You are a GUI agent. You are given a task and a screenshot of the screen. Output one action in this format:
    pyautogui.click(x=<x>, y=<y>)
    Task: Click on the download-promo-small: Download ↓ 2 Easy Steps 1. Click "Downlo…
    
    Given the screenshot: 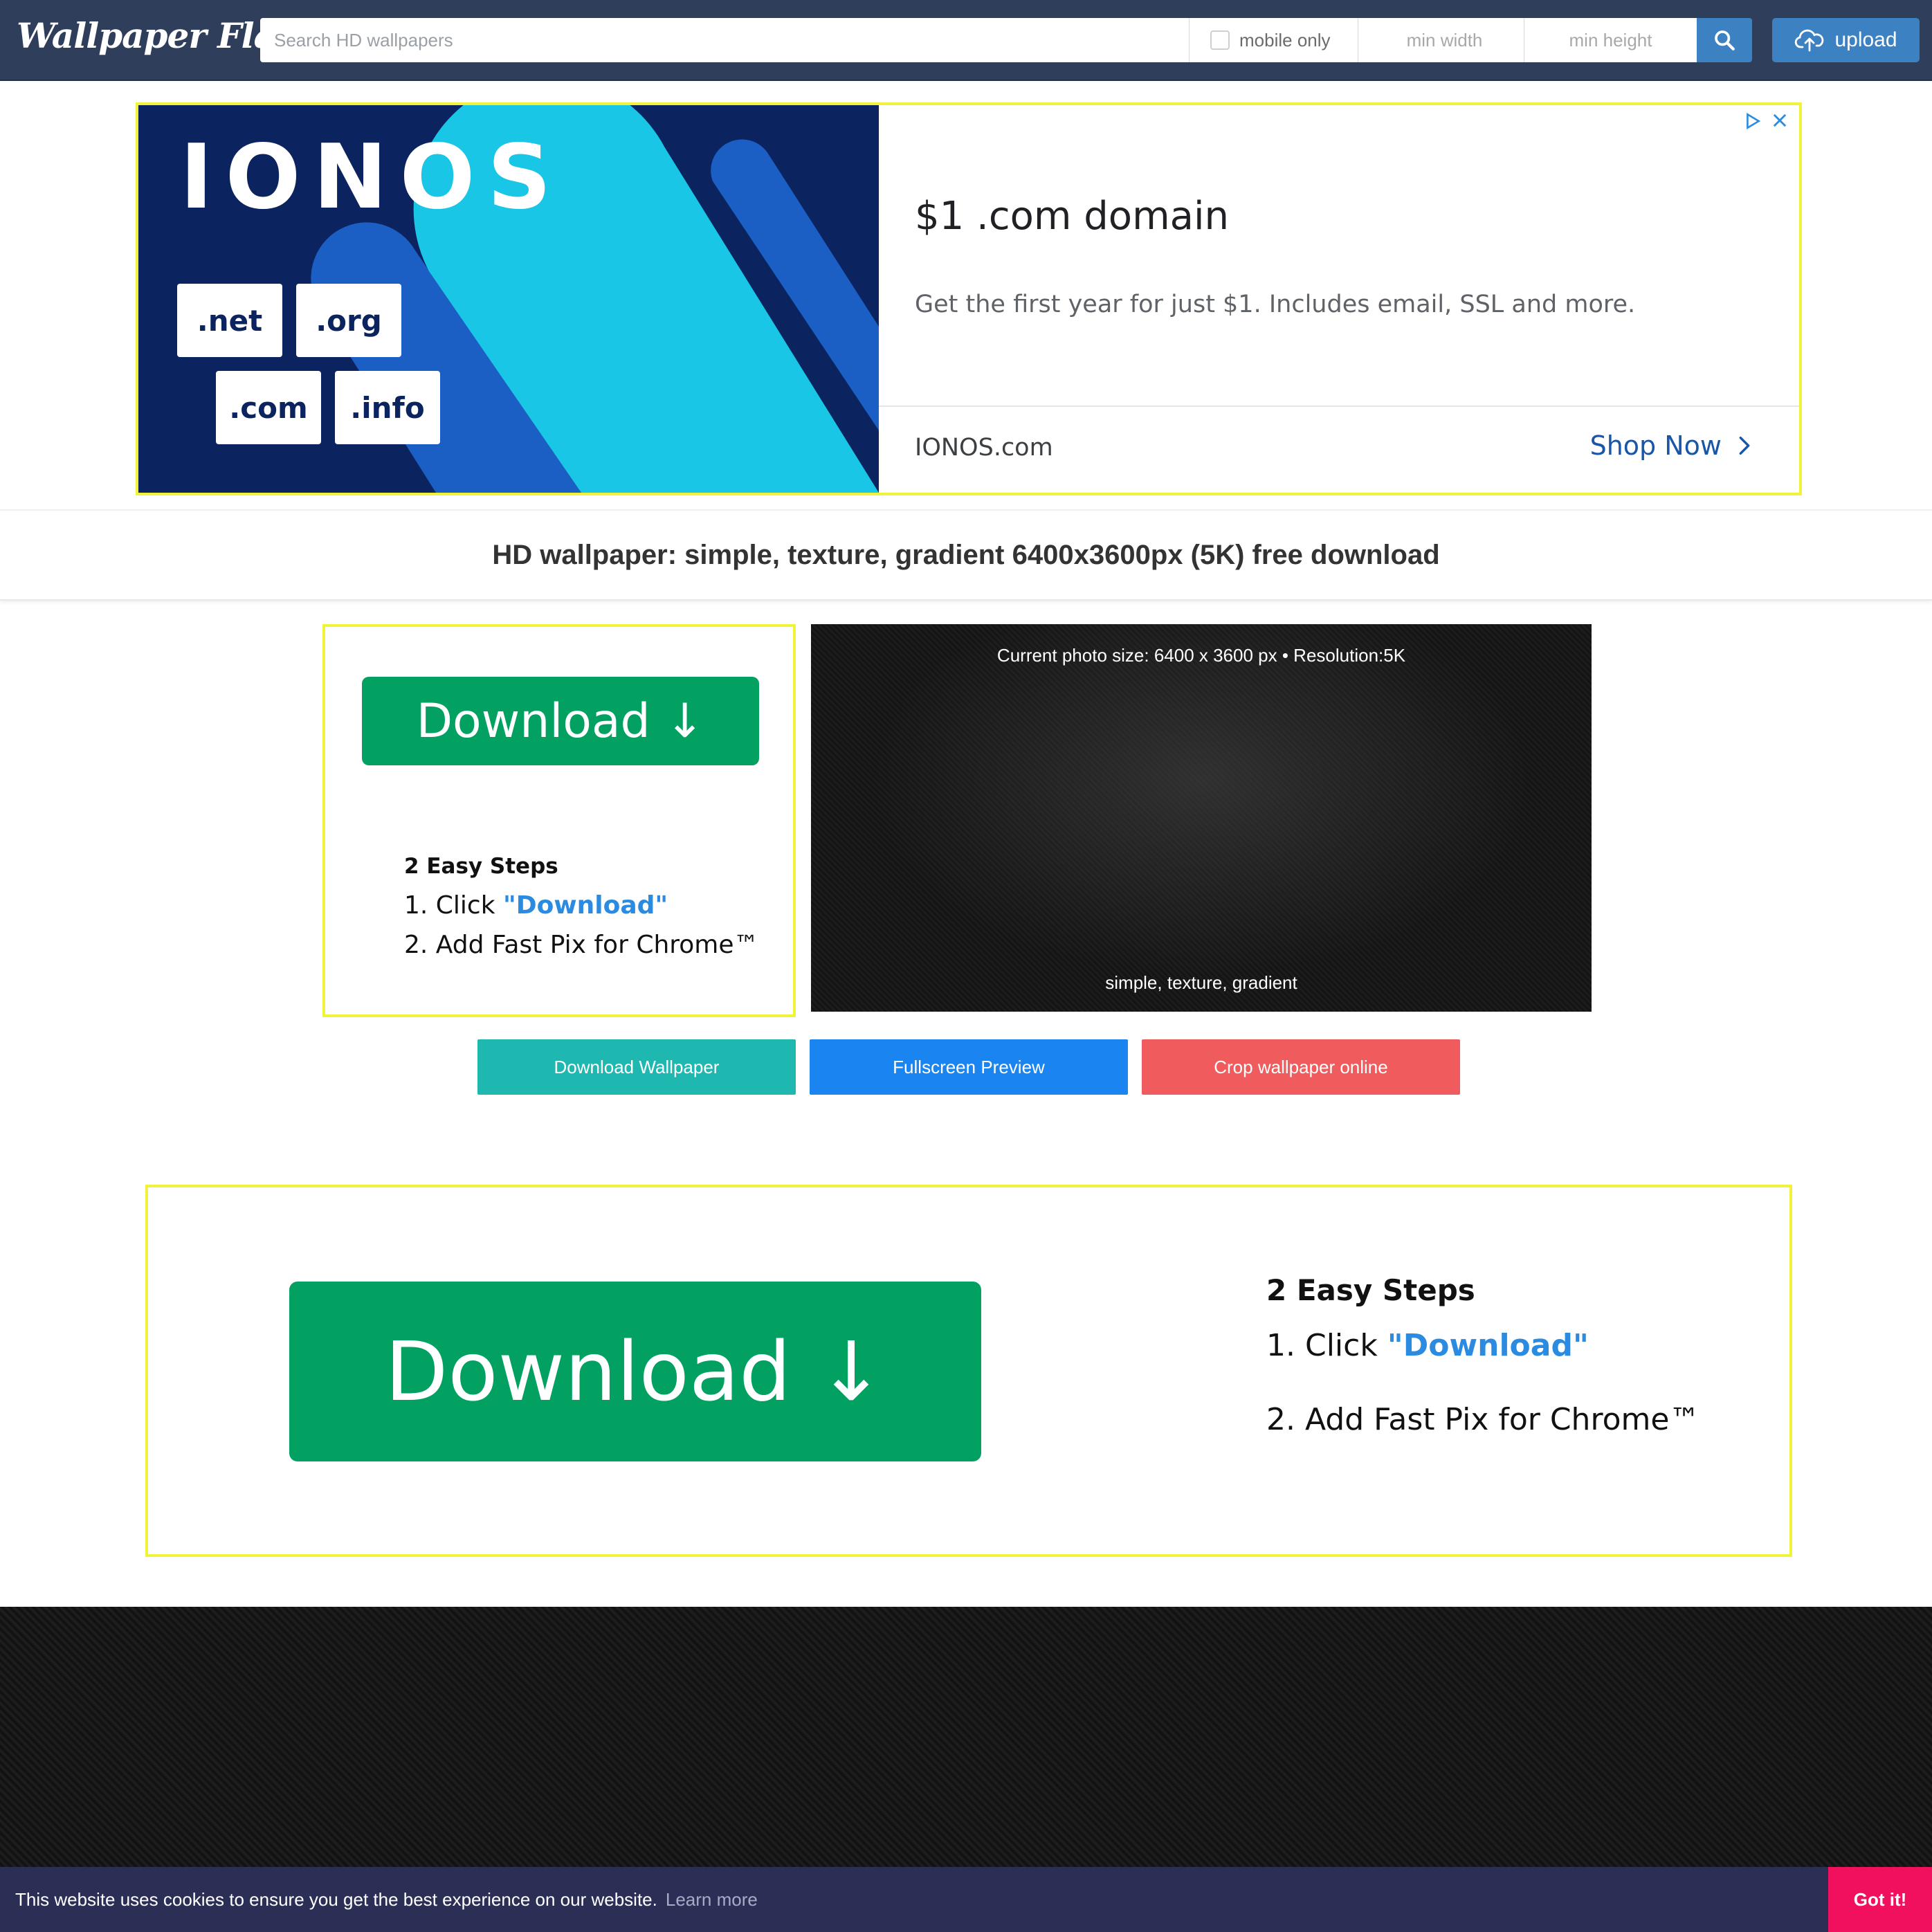 What is the action you would take?
    pyautogui.click(x=559, y=820)
    